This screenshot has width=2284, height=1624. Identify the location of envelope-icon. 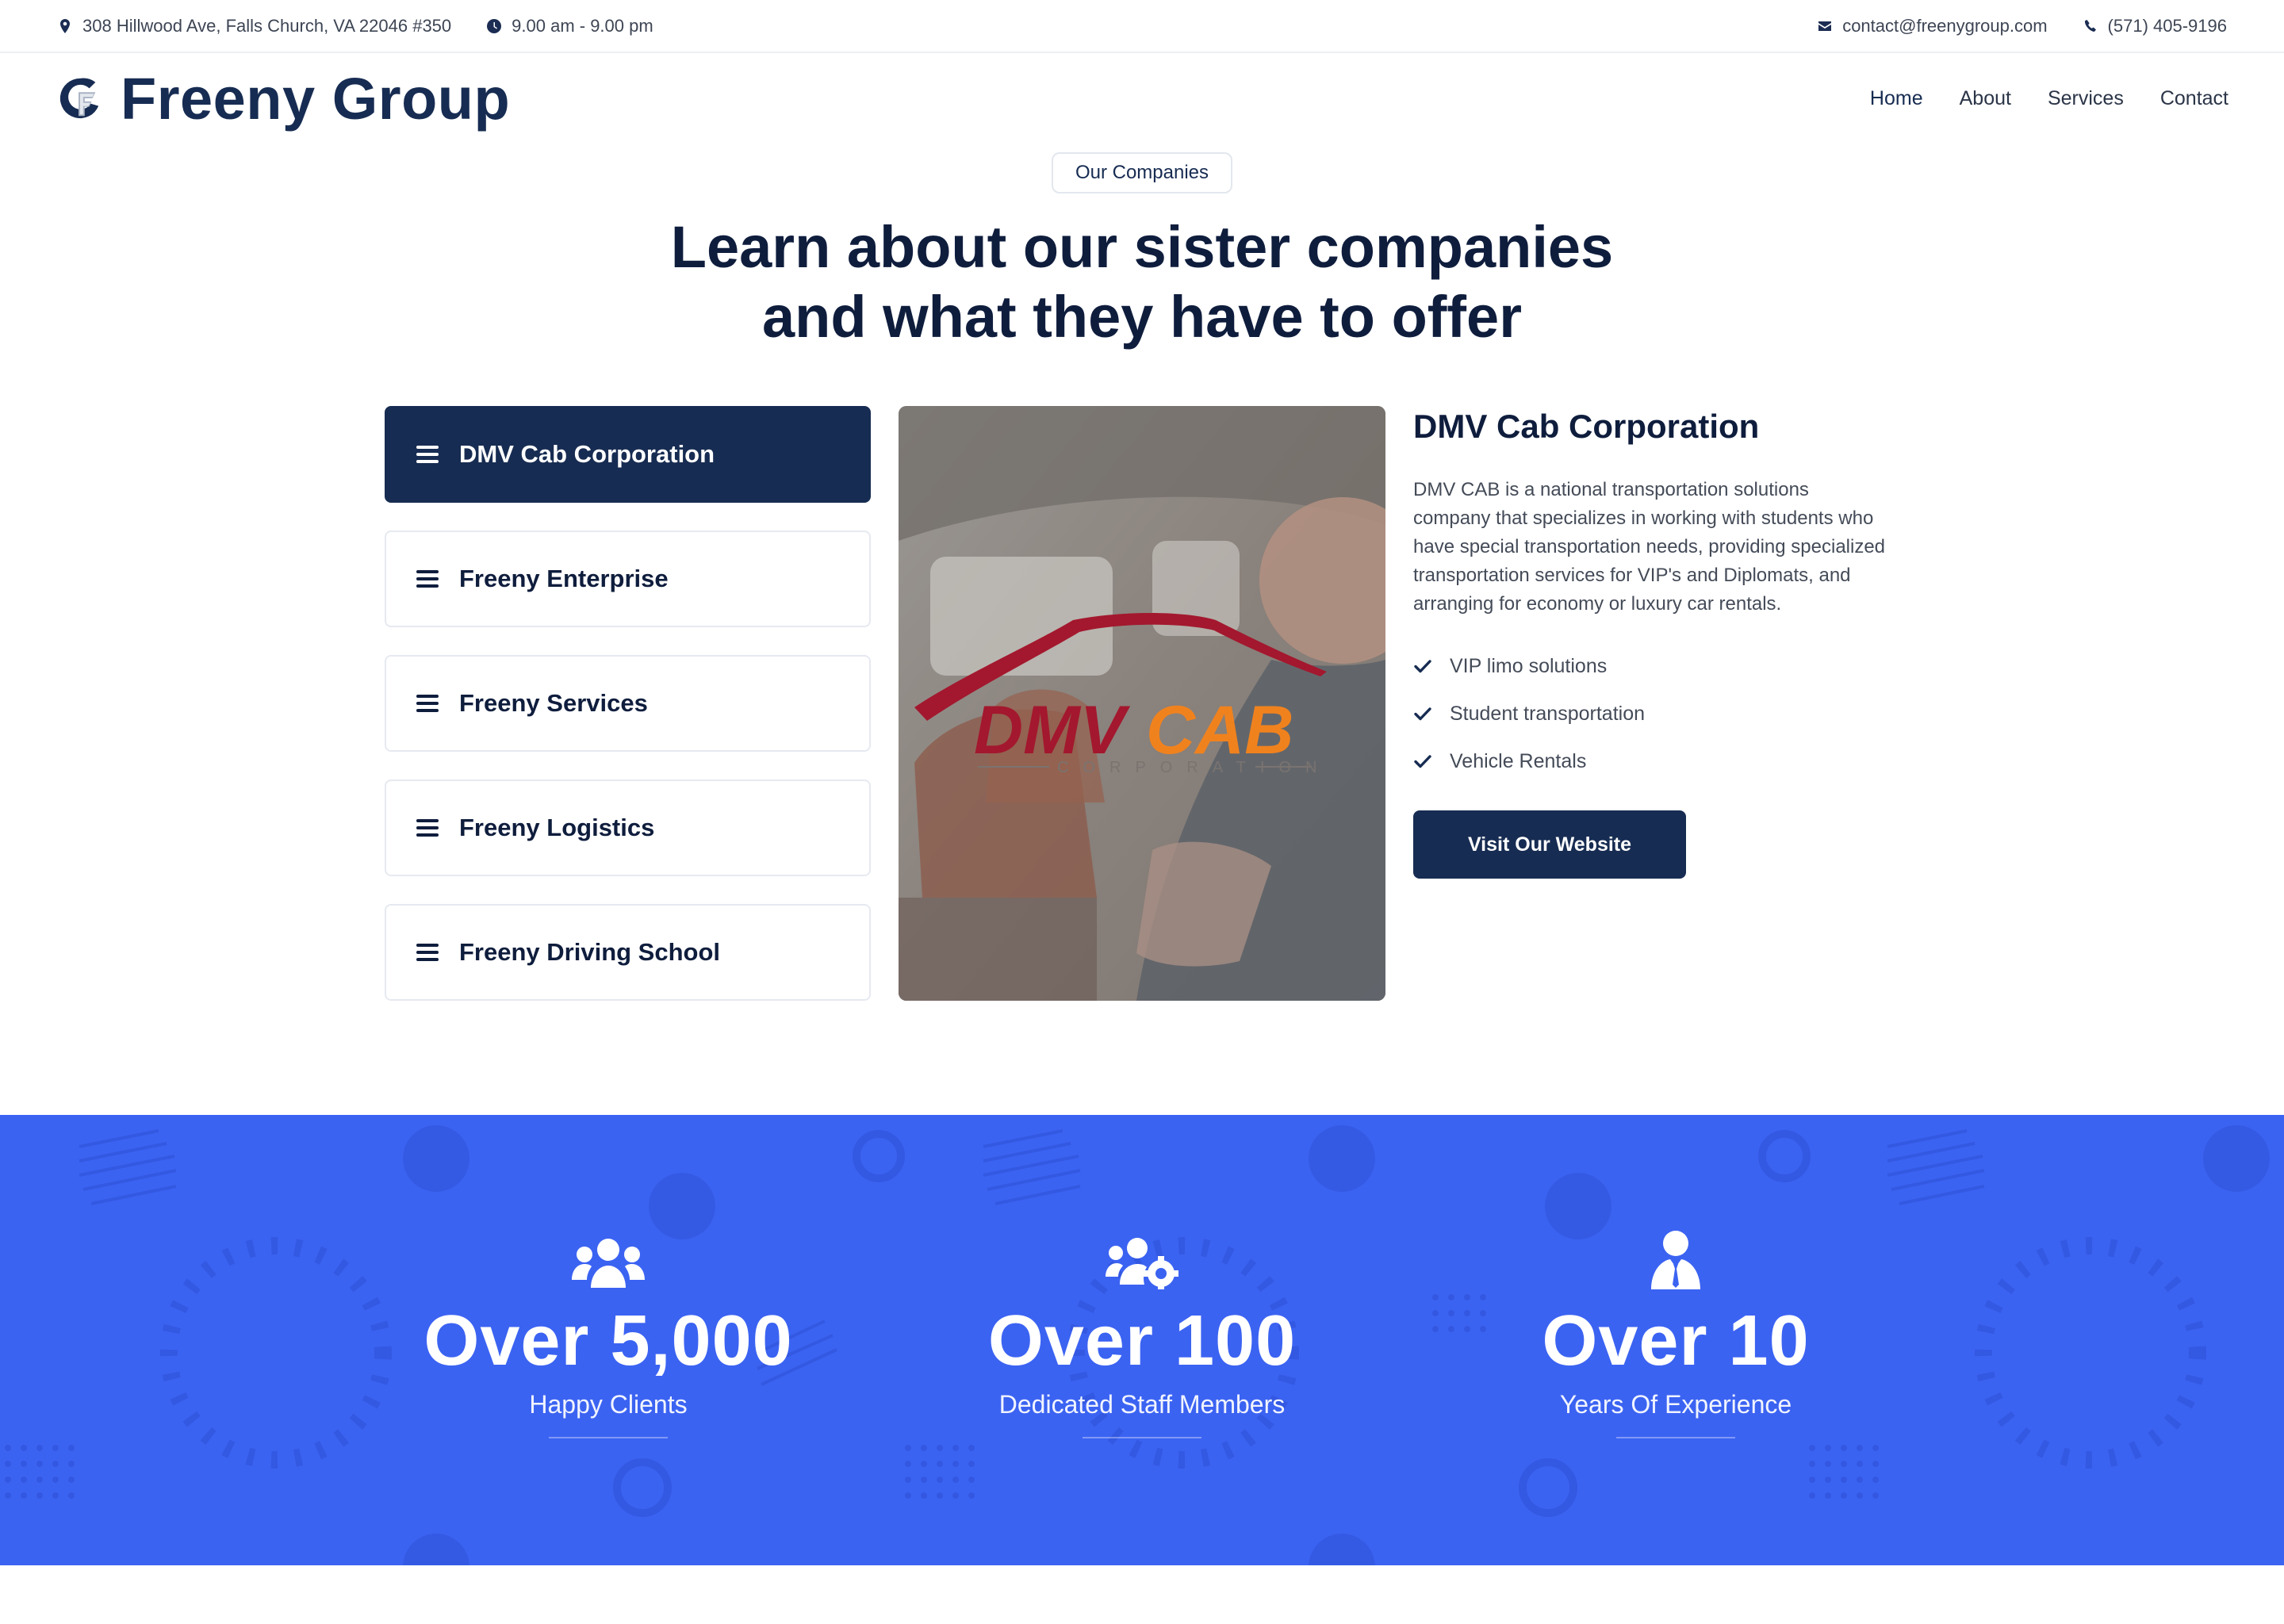
(1825, 26).